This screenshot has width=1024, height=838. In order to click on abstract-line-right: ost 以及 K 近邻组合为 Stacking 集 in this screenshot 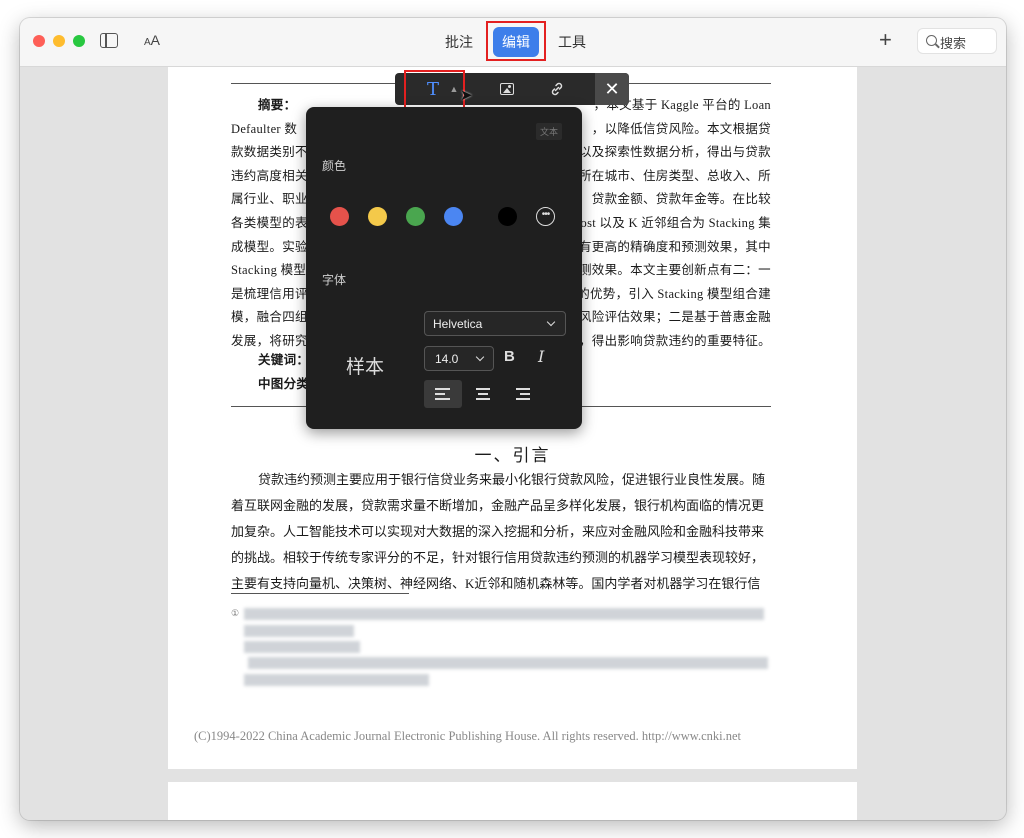, I will do `click(675, 223)`.